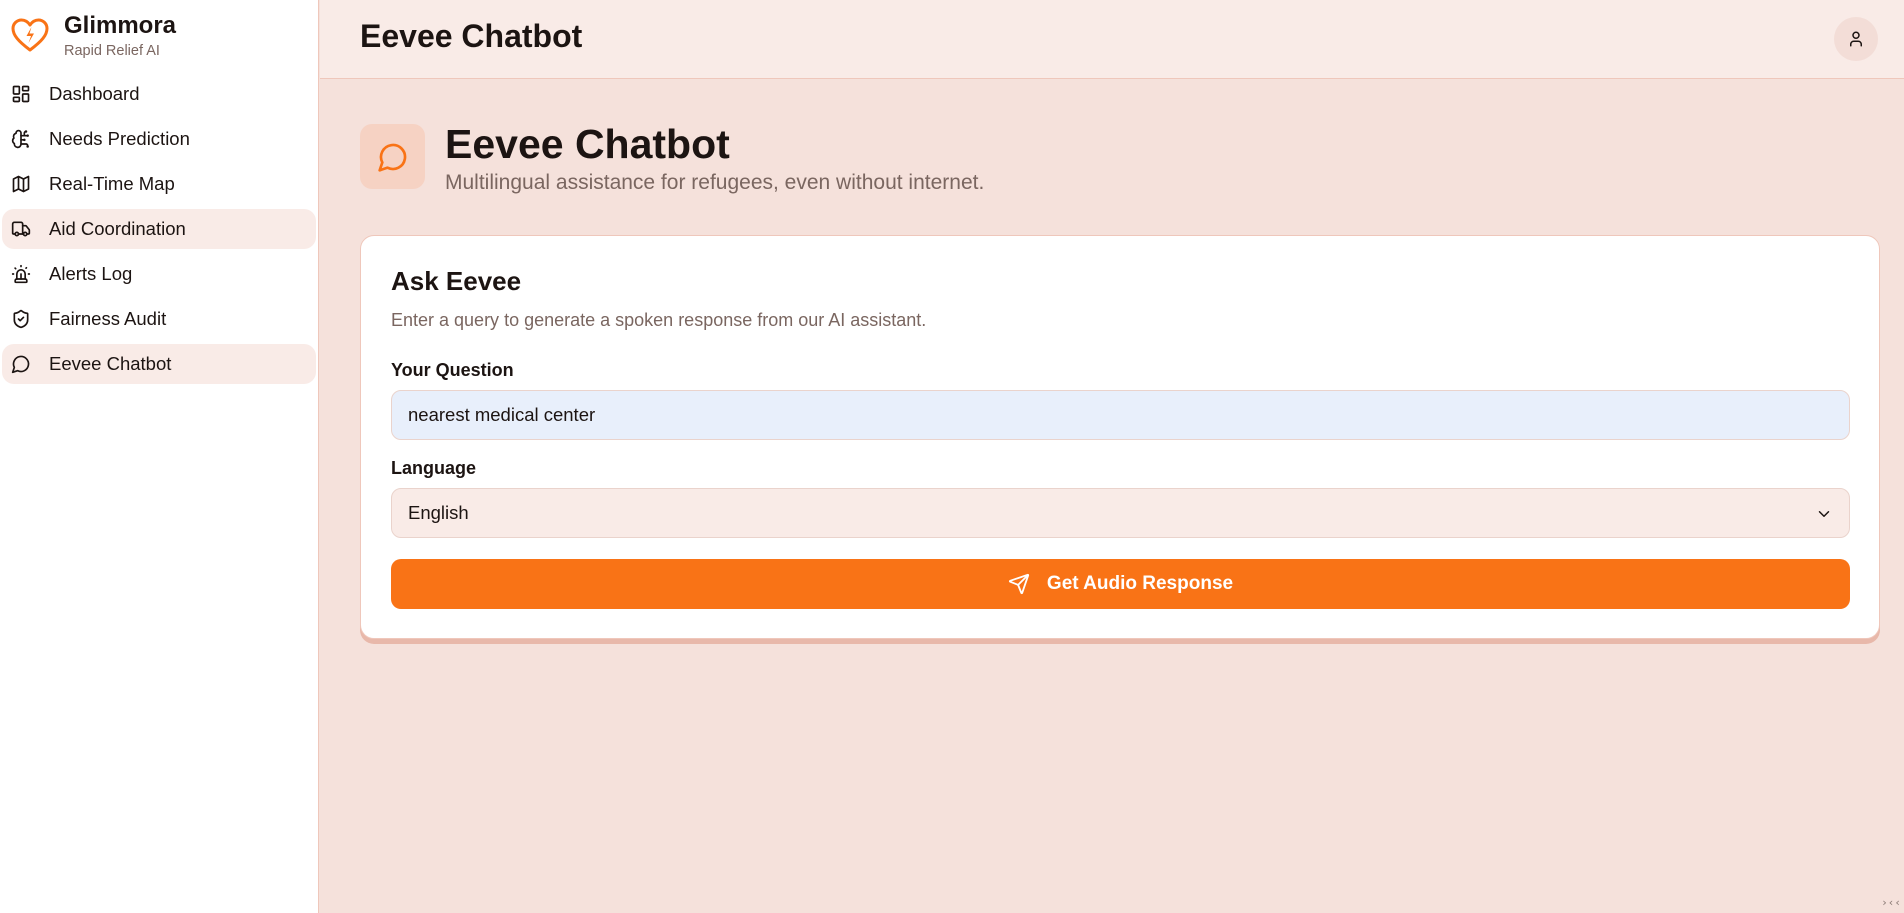 This screenshot has height=913, width=1904. I want to click on send-icon, so click(1019, 584).